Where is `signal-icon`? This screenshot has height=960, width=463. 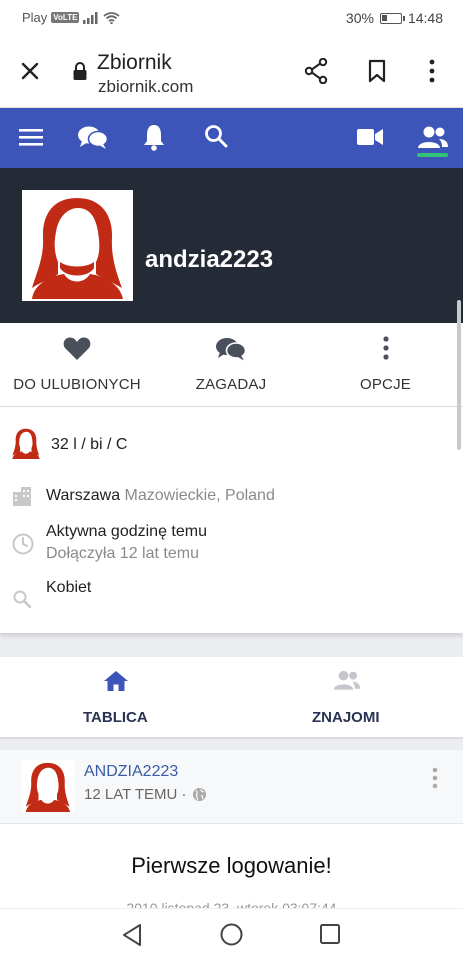
signal-icon is located at coordinates (91, 17).